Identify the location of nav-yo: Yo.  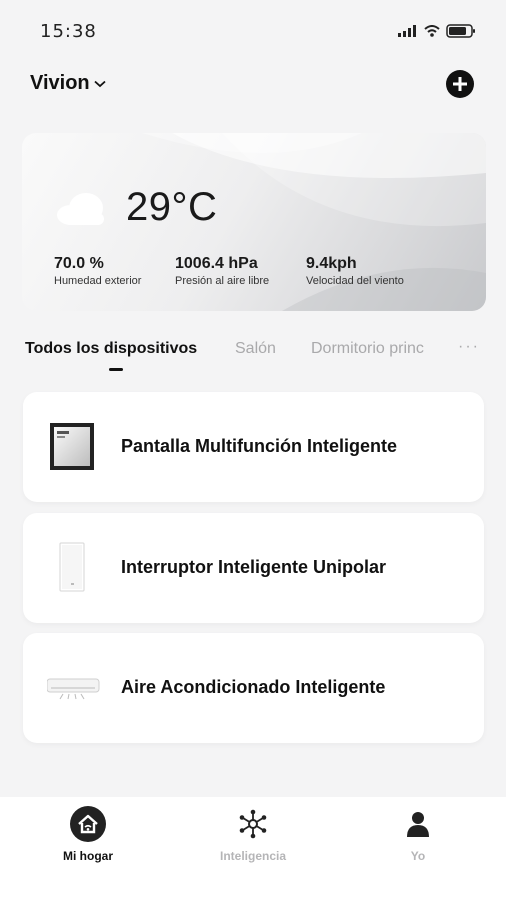
(418, 834).